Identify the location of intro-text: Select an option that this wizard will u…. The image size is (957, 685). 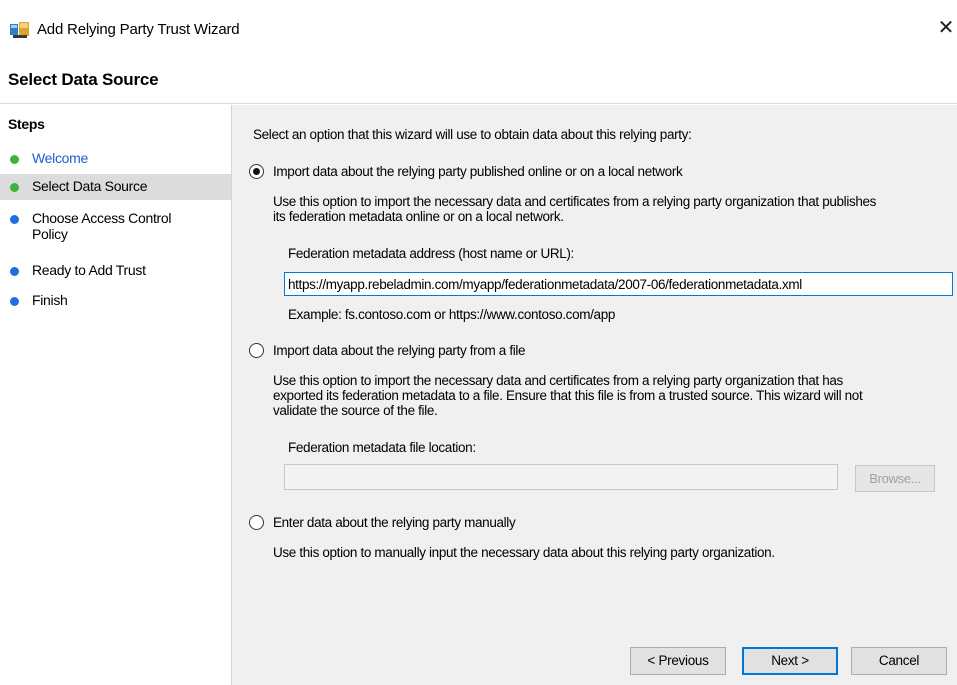
(472, 134).